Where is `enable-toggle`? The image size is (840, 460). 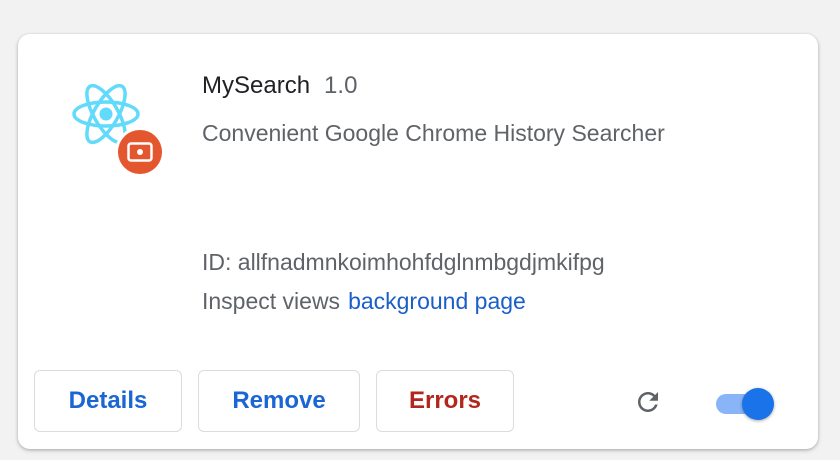 enable-toggle is located at coordinates (748, 404).